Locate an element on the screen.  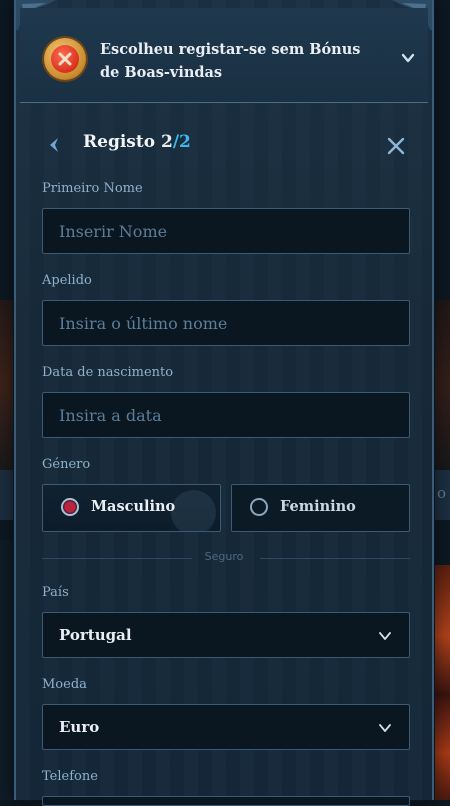
registration-header: Registo 2/2 is located at coordinates (224, 145).